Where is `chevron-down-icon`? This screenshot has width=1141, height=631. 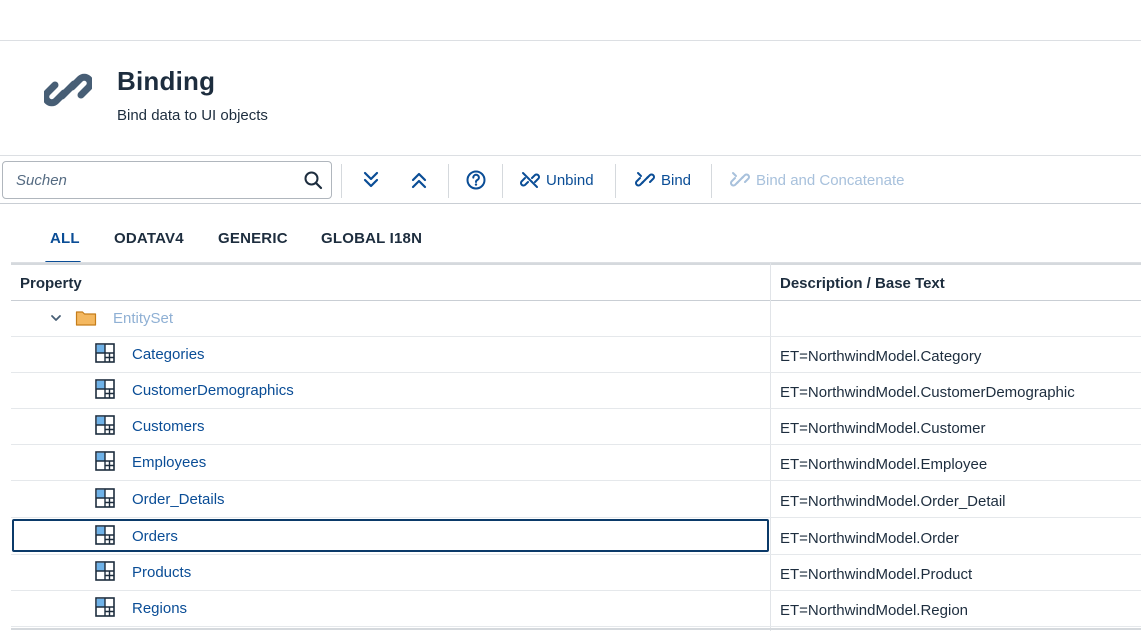 chevron-down-icon is located at coordinates (56, 318).